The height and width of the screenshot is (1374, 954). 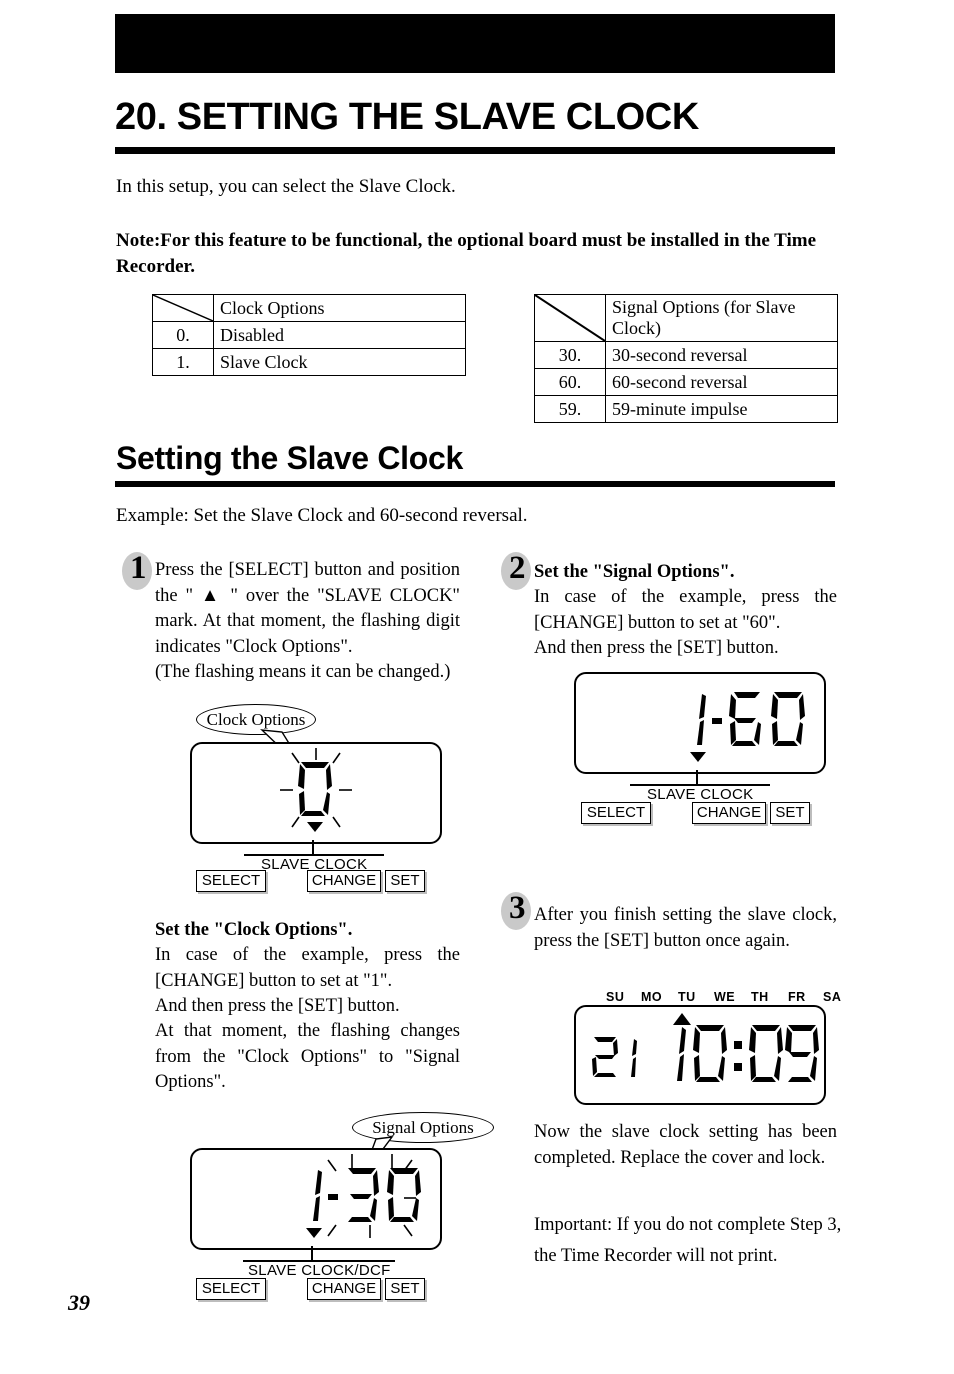 What do you see at coordinates (751, 719) in the screenshot?
I see `lcd-2-value-segments` at bounding box center [751, 719].